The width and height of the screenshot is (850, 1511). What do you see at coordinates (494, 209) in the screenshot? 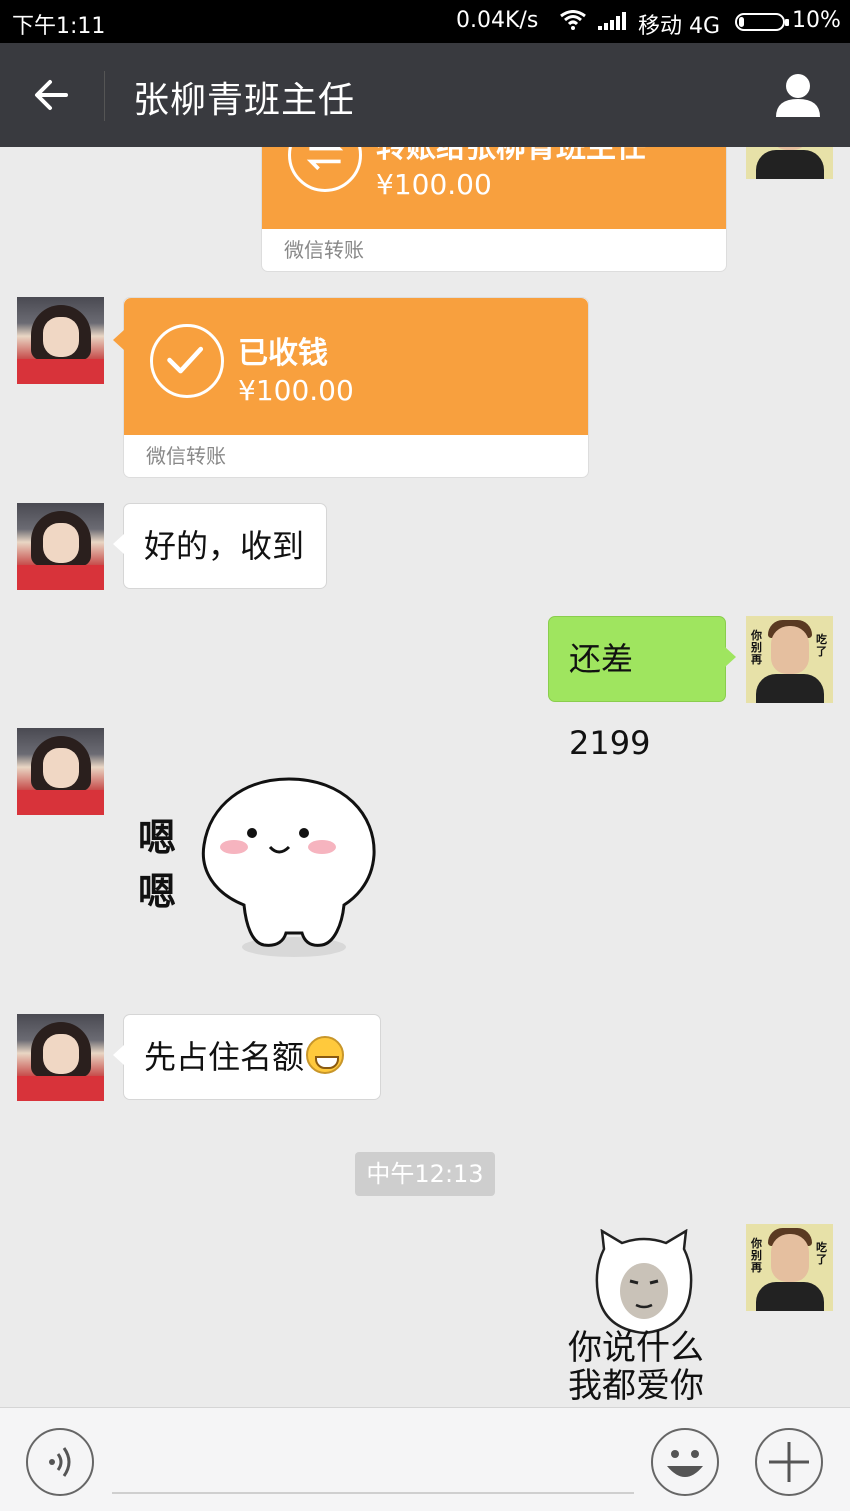
I see `transfer-sent-card: 转账给张柳青班主任 ¥100.00 微信转账` at bounding box center [494, 209].